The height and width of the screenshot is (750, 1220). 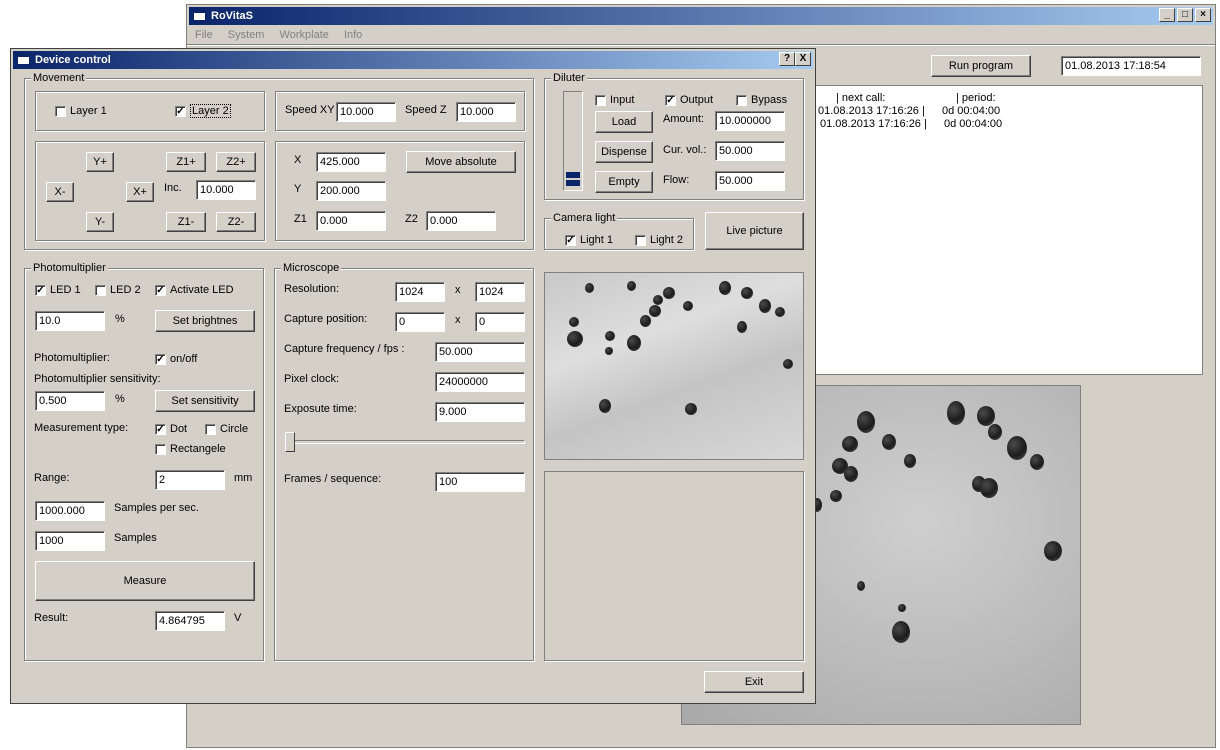 I want to click on menu-info: Info, so click(x=353, y=35).